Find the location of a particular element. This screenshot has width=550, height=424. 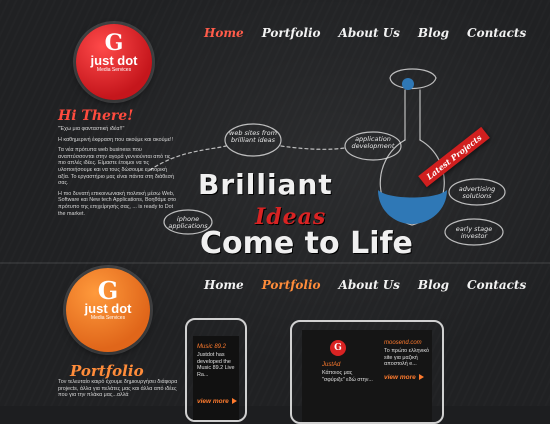

main-nav-bottom: Home Portfolio About Us Blog Contacts is located at coordinates (374, 285).